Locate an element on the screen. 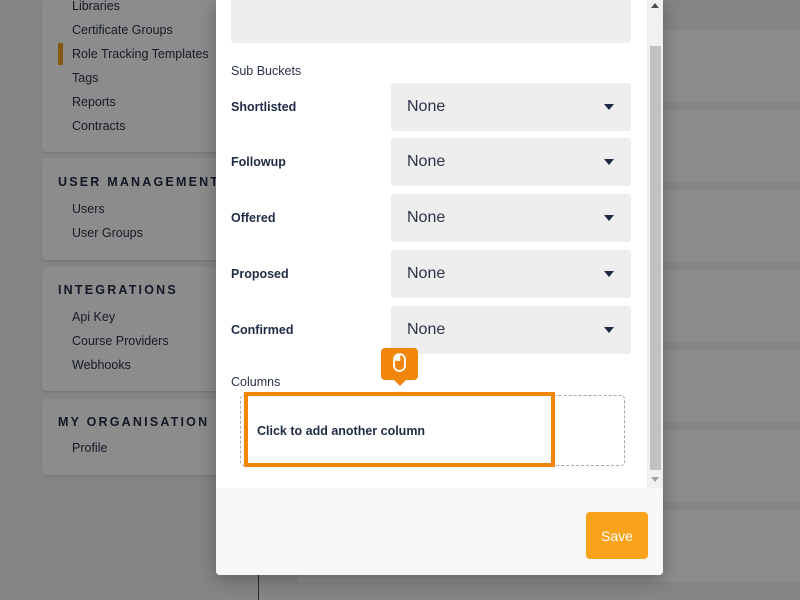  mouse-icon is located at coordinates (399, 362).